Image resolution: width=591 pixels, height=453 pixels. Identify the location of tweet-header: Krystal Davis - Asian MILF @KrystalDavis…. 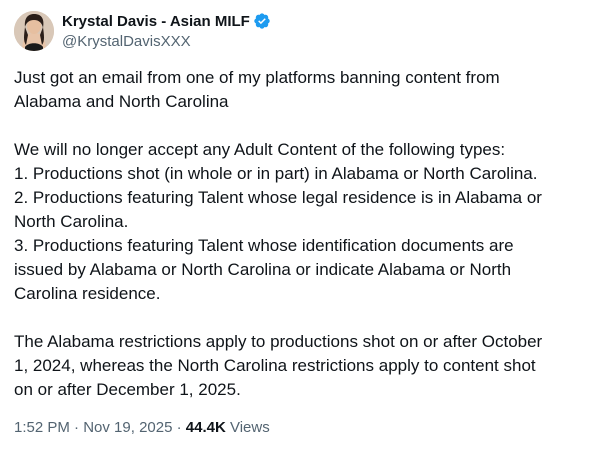
(294, 32).